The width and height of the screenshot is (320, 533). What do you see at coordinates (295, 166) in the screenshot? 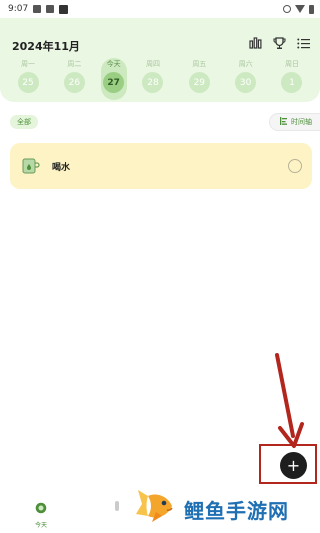
I see `task-complete-checkbox` at bounding box center [295, 166].